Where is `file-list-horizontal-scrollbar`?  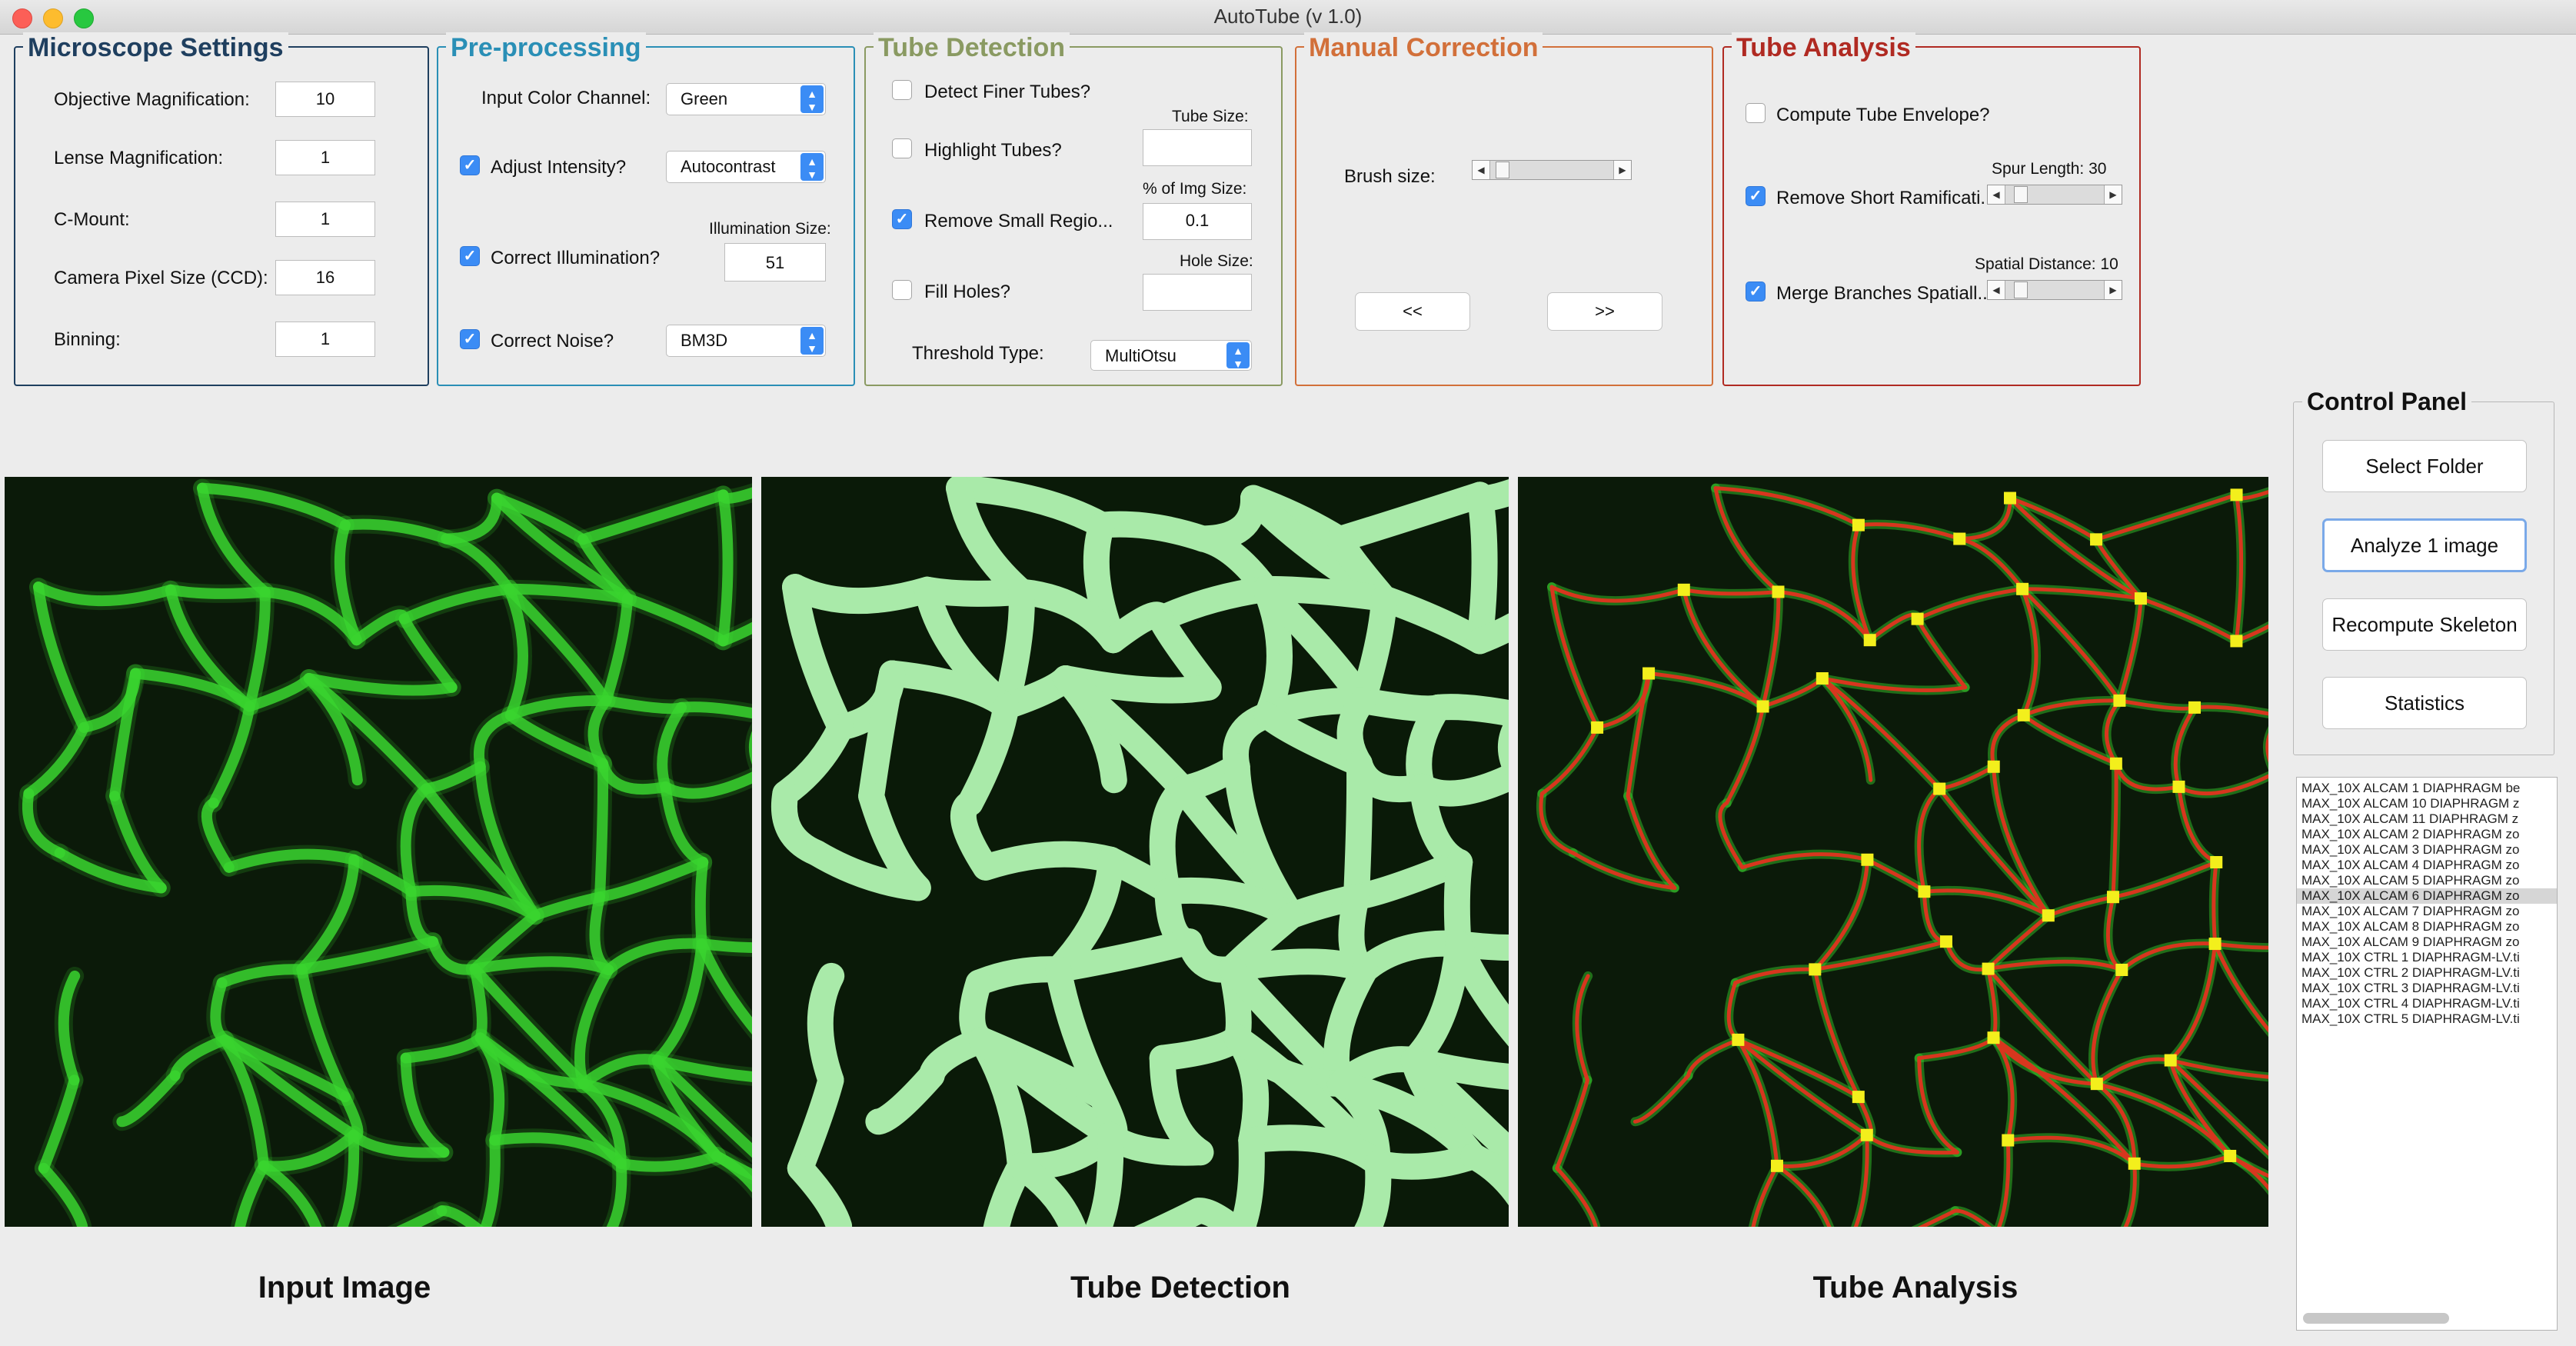 file-list-horizontal-scrollbar is located at coordinates (2376, 1318).